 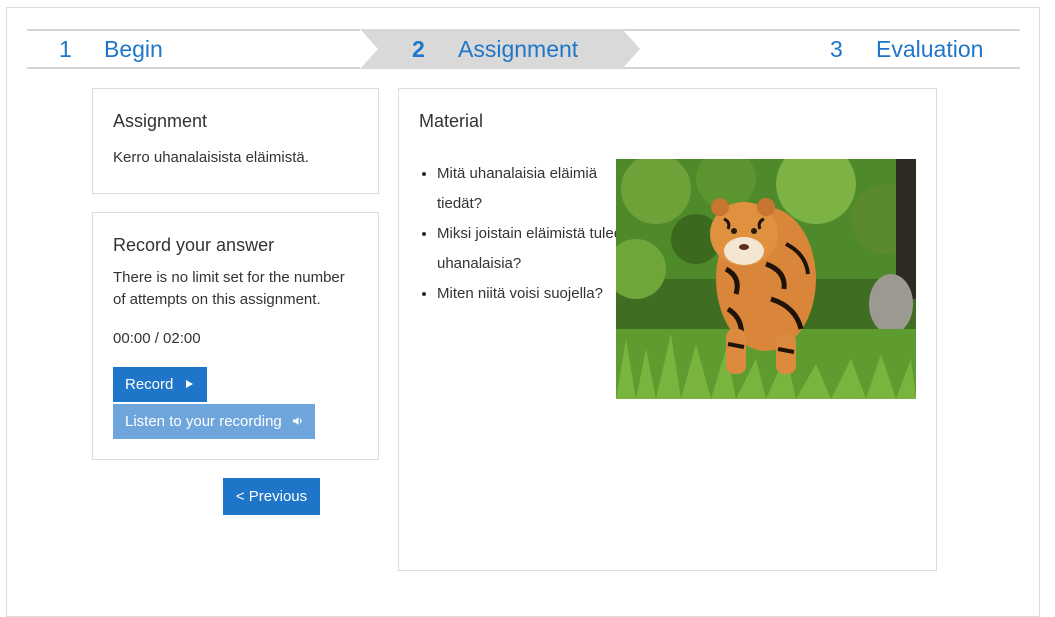 What do you see at coordinates (157, 338) in the screenshot?
I see `record-timer: 00:00 / 02:00` at bounding box center [157, 338].